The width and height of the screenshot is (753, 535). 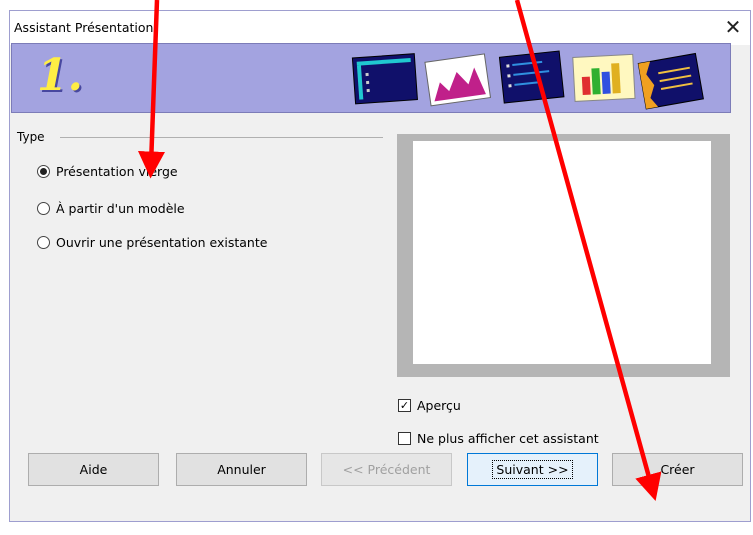 I want to click on wizard-banner: 1., so click(x=371, y=78).